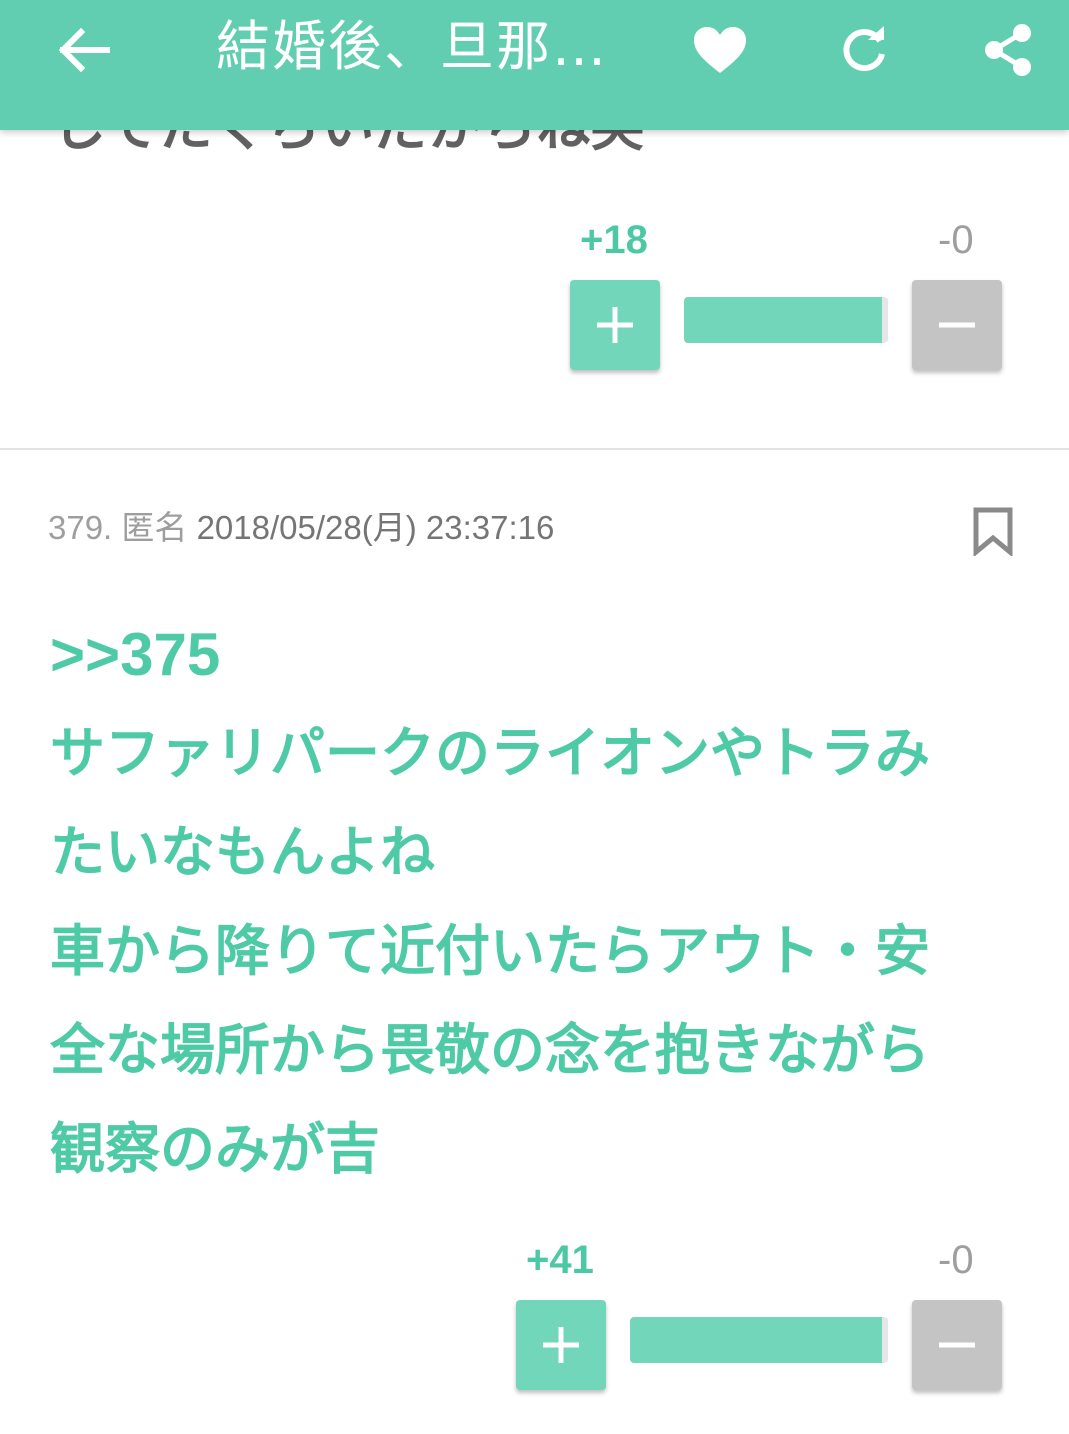 The height and width of the screenshot is (1434, 1069). I want to click on reload-button, so click(864, 50).